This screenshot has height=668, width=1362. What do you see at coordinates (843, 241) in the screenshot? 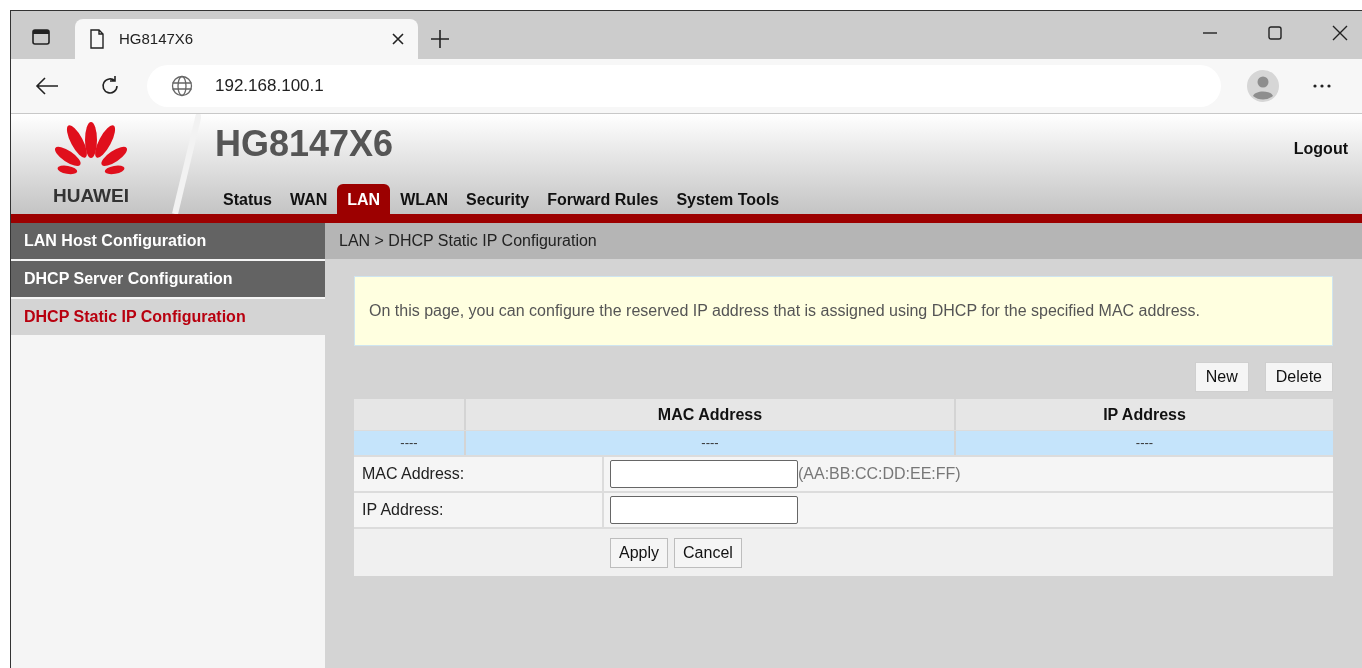
I see `breadcrumb: LAN > DHCP Static IP Configuration` at bounding box center [843, 241].